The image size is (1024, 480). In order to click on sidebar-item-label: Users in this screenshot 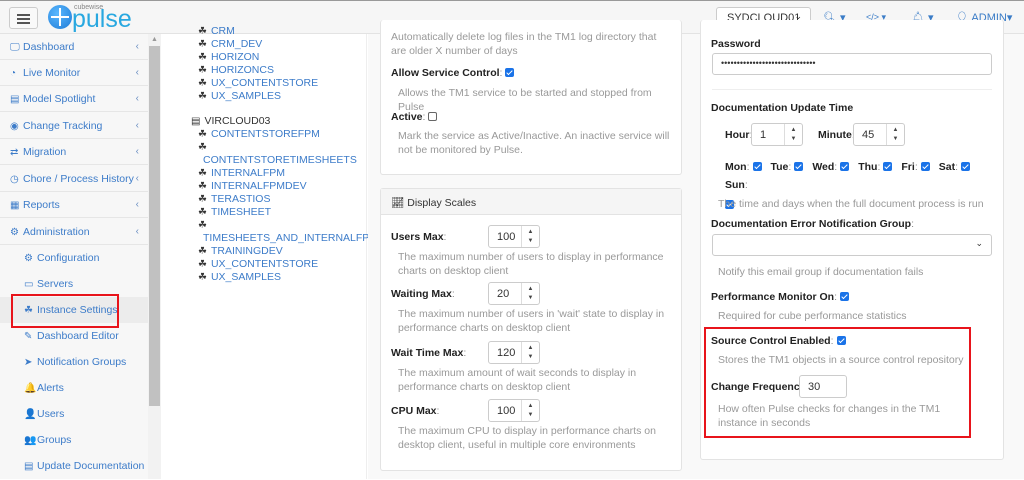, I will do `click(51, 414)`.